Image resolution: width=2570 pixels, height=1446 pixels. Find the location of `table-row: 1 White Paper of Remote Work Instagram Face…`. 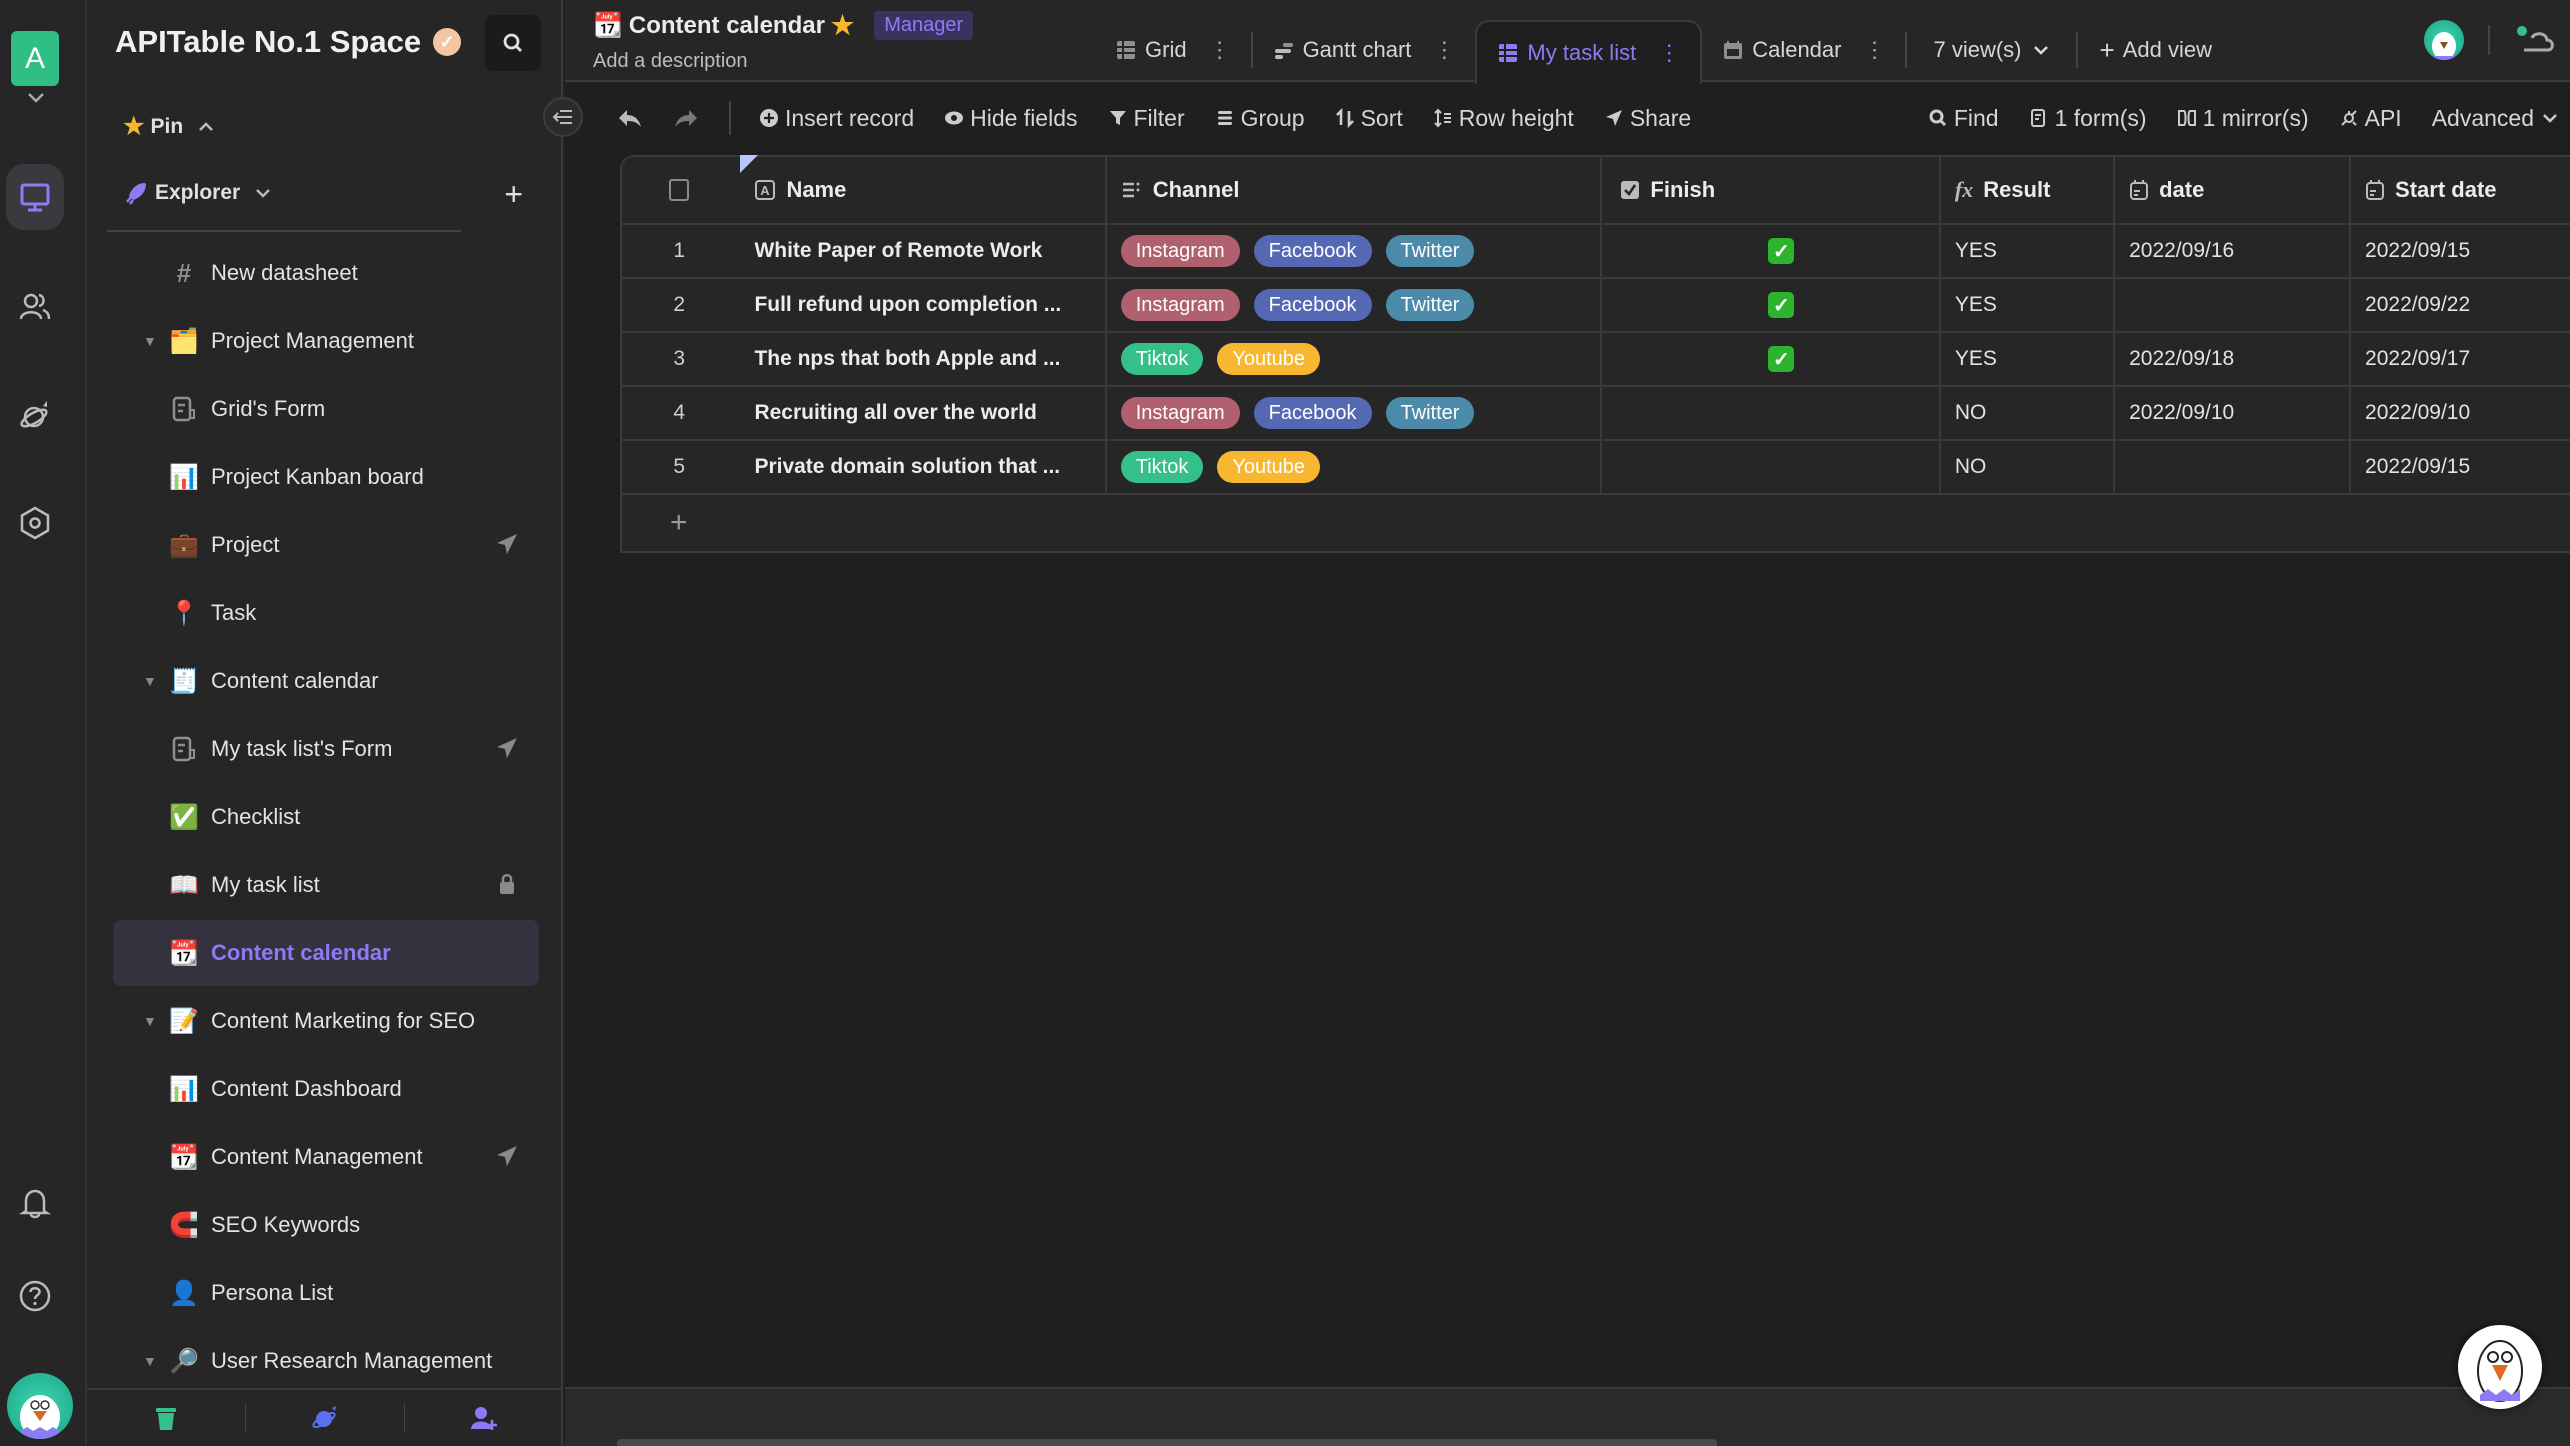

table-row: 1 White Paper of Remote Work Instagram Face… is located at coordinates (1596, 252).